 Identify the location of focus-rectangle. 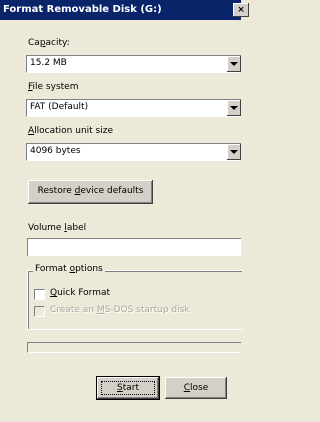
(128, 388).